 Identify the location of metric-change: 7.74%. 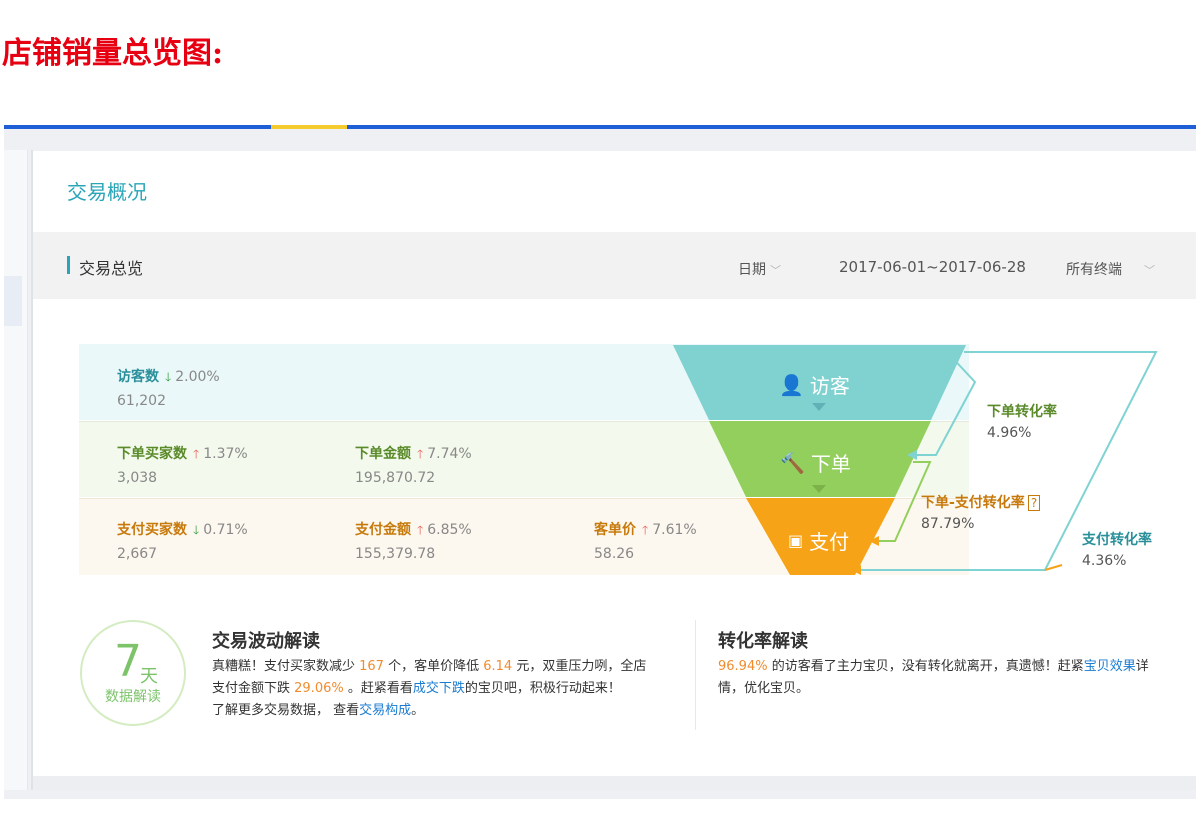
(449, 454).